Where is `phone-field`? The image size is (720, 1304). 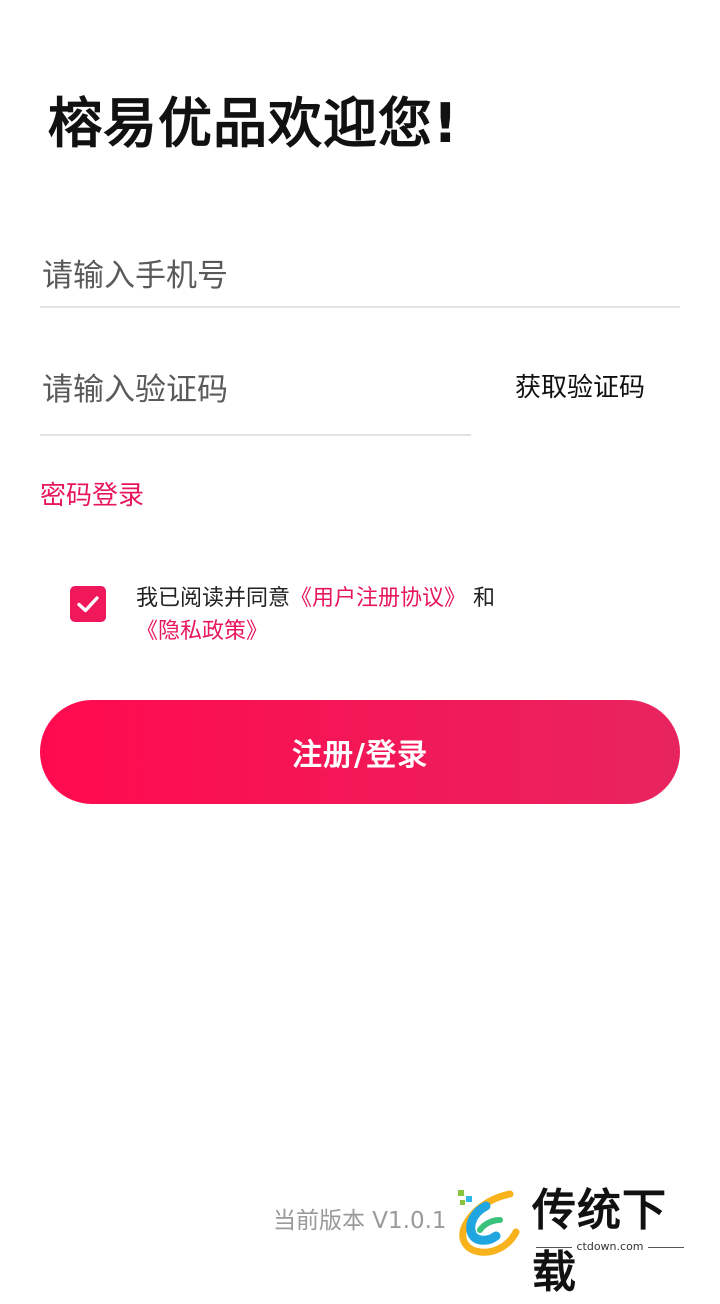
phone-field is located at coordinates (361, 273).